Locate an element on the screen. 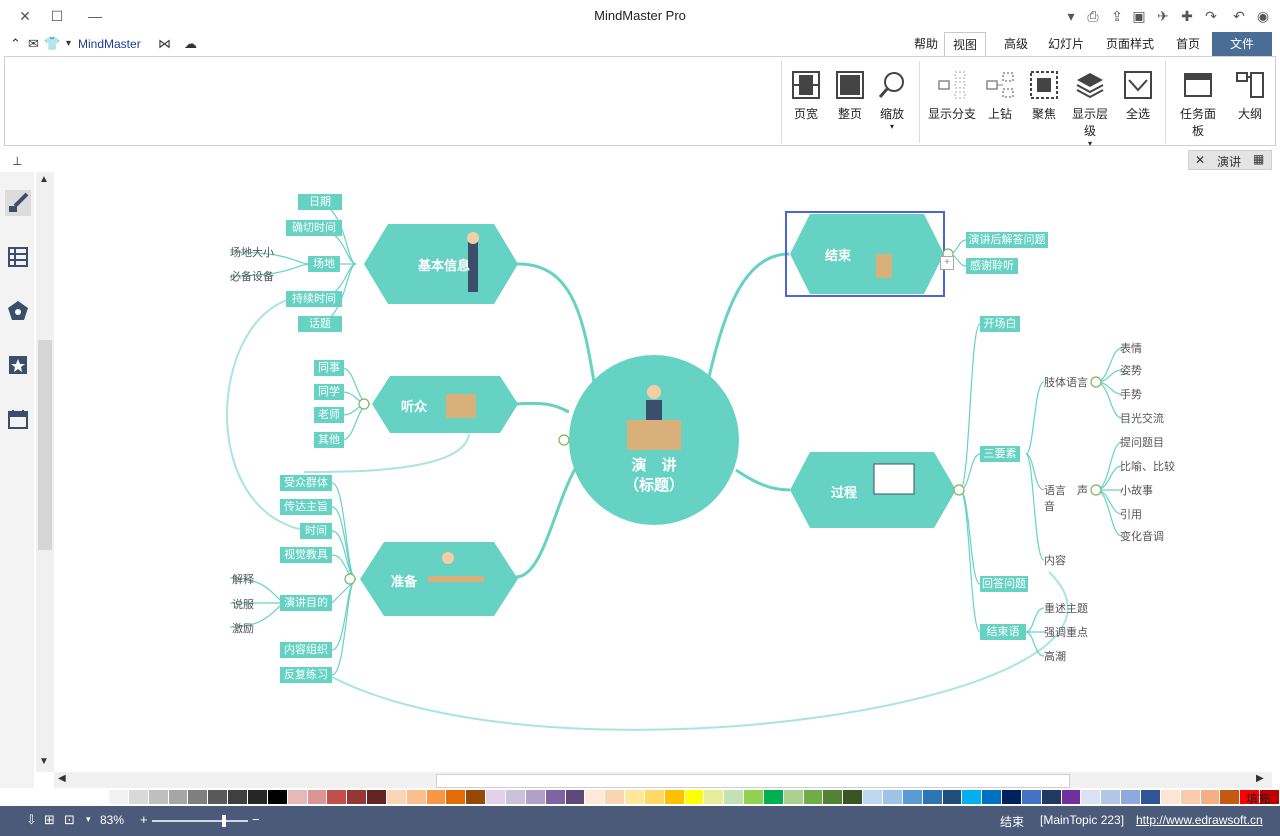 Image resolution: width=1280 pixels, height=836 pixels. zoom-in-icon: + is located at coordinates (144, 819).